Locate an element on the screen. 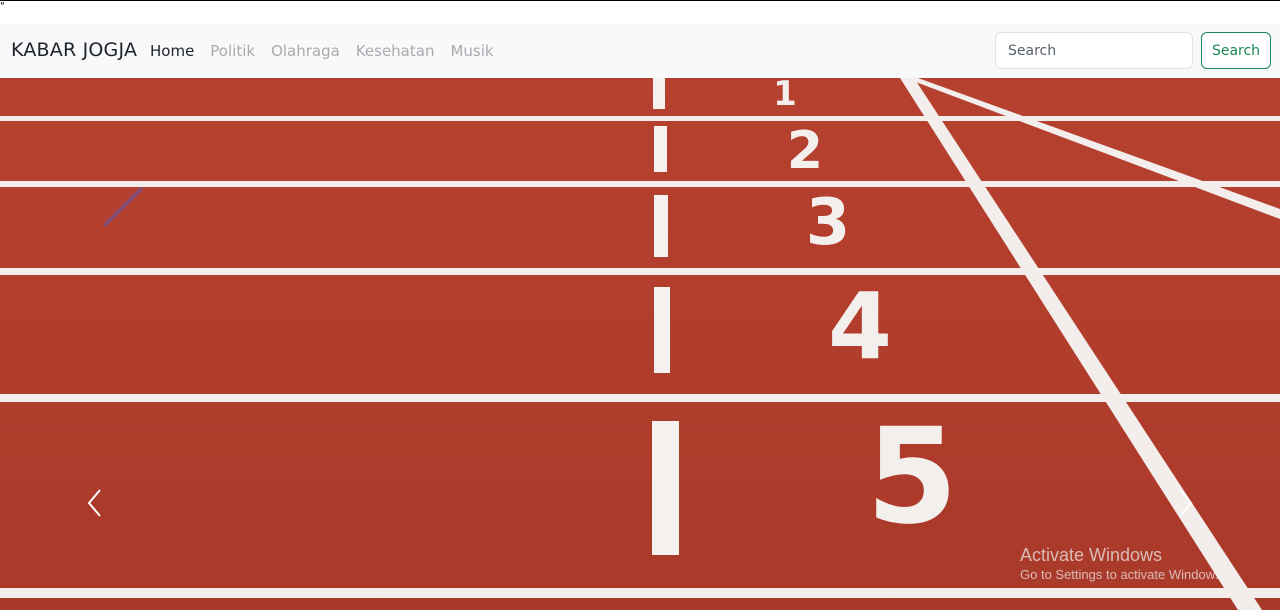 The height and width of the screenshot is (610, 1280). nav-links: Home Politik Olahraga Kesehatan Musik is located at coordinates (330, 51).